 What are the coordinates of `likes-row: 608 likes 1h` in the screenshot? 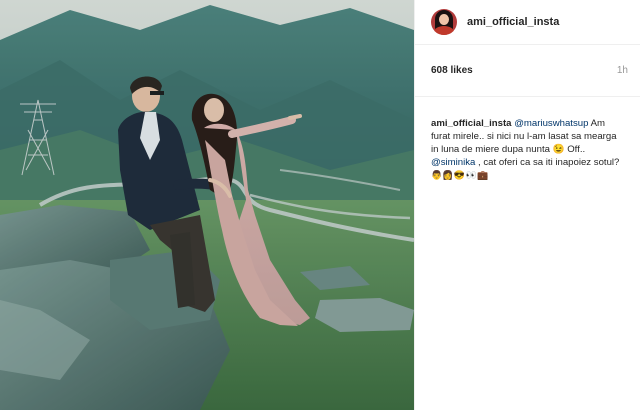 It's located at (527, 71).